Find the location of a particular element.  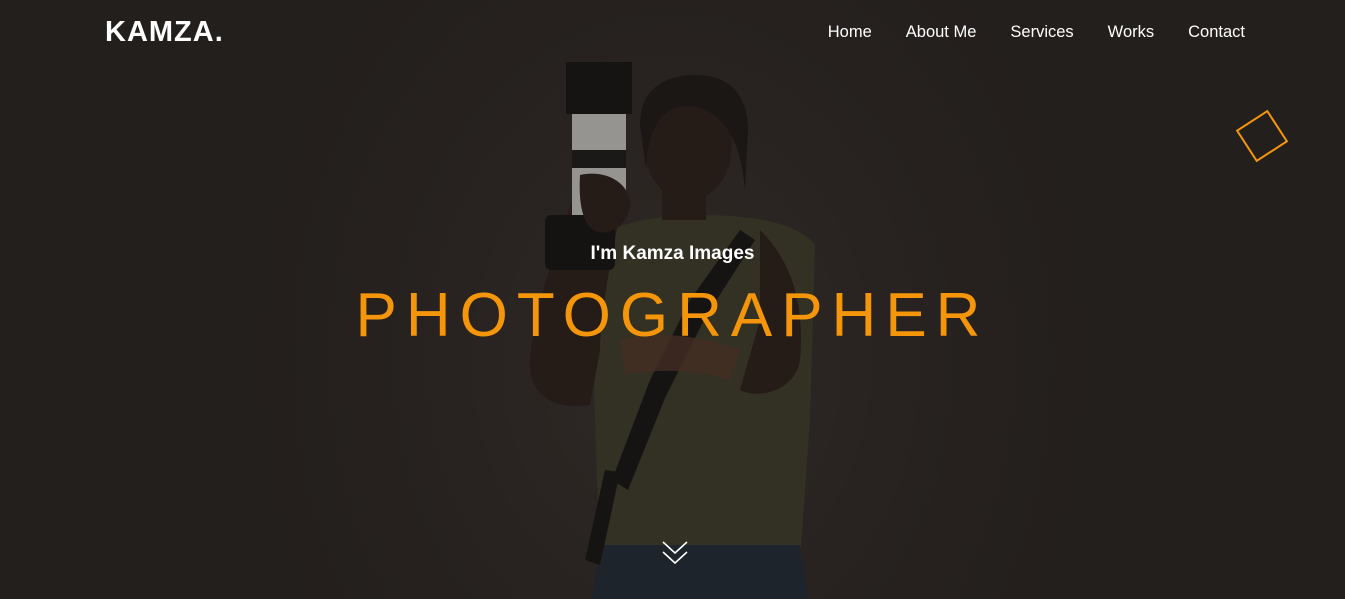

nav-item-works: Works is located at coordinates (1114, 32).